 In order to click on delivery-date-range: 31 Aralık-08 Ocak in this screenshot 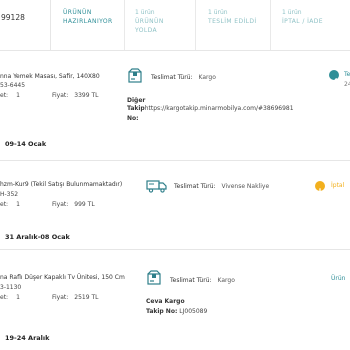, I will do `click(37, 237)`.